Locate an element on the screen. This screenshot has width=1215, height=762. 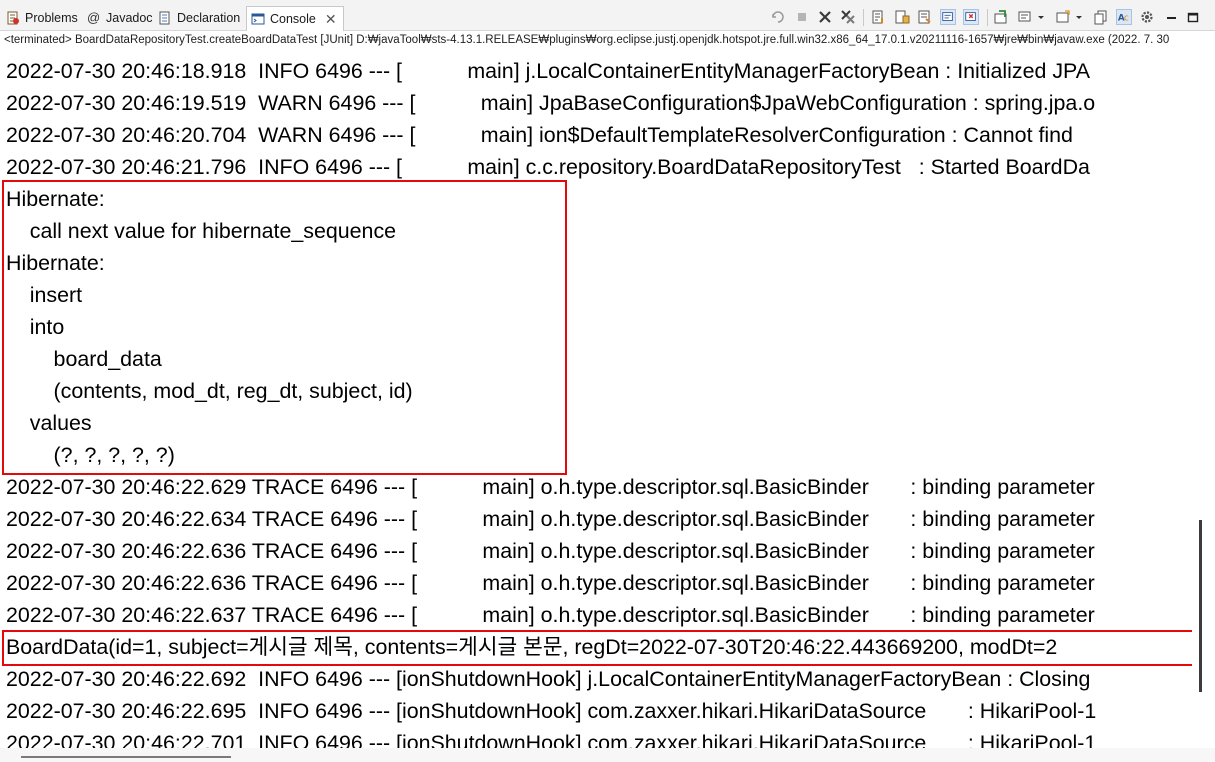
declaration-icon is located at coordinates (165, 18).